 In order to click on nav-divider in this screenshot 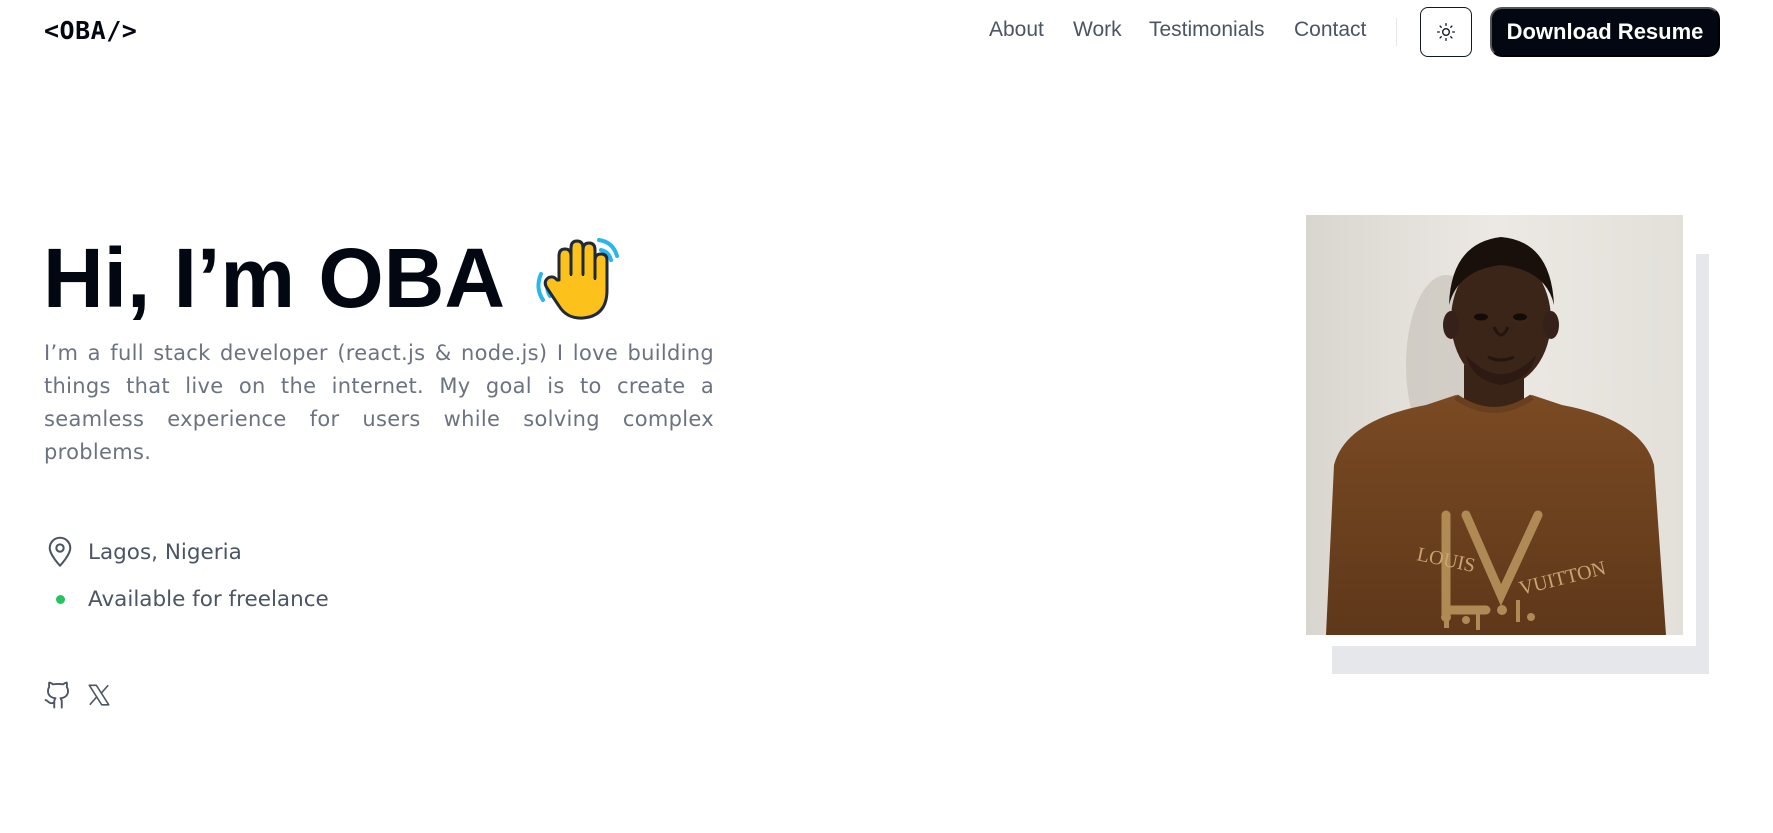, I will do `click(1396, 32)`.